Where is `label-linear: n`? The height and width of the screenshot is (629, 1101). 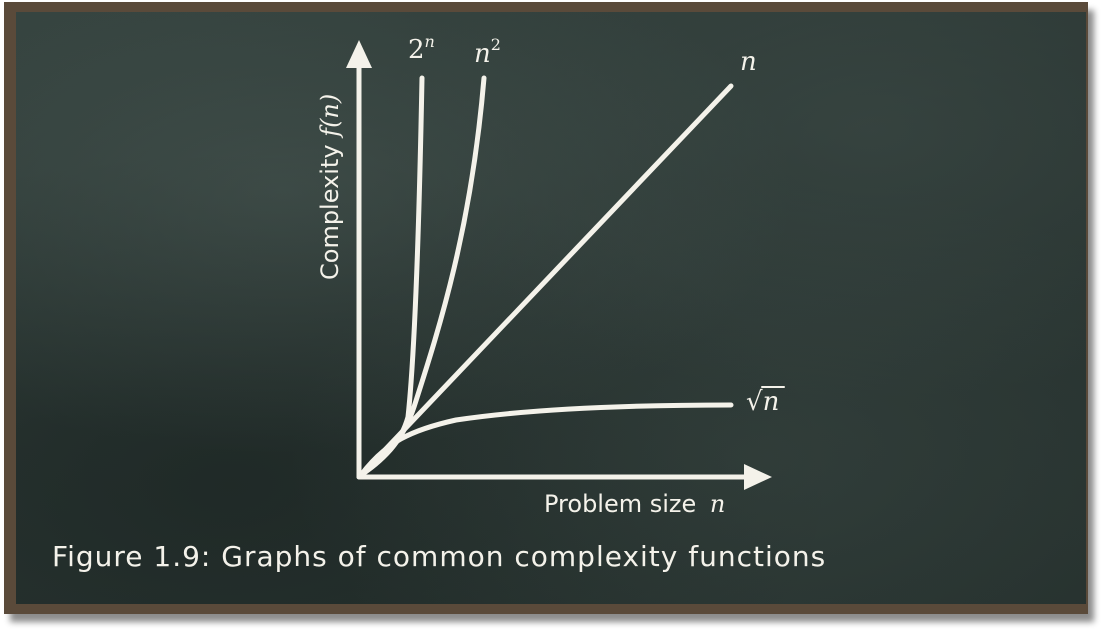
label-linear: n is located at coordinates (748, 62).